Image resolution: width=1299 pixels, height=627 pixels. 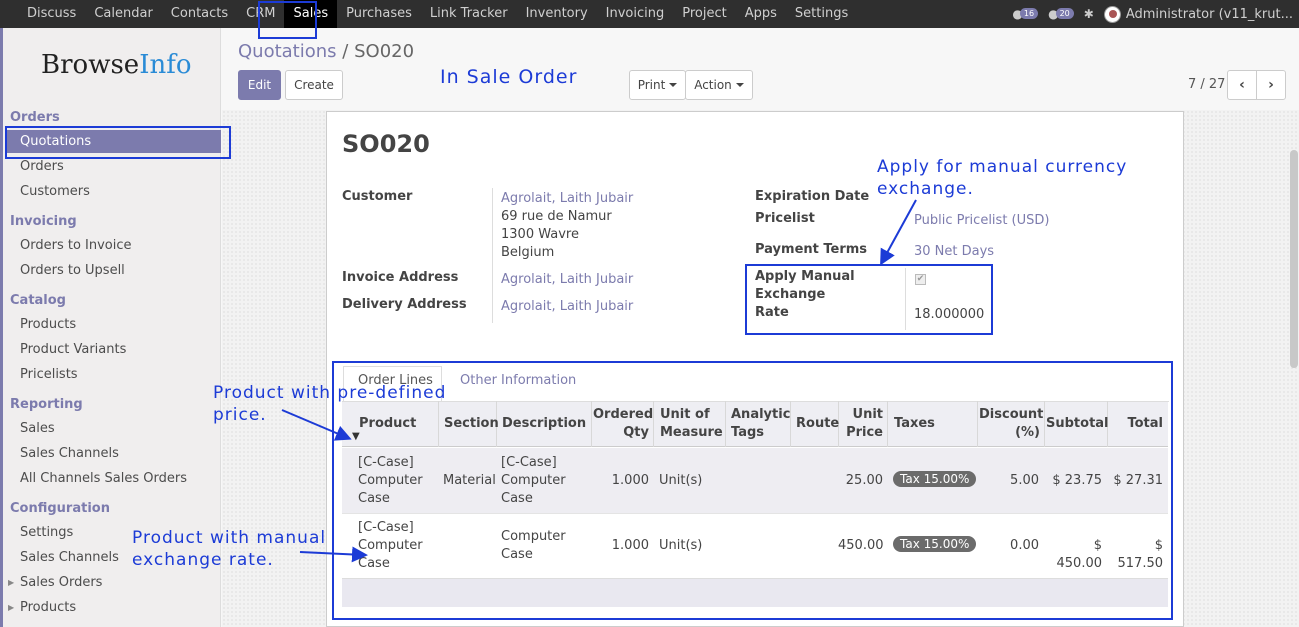 I want to click on arrow-to-manual-rate, so click(x=898, y=232).